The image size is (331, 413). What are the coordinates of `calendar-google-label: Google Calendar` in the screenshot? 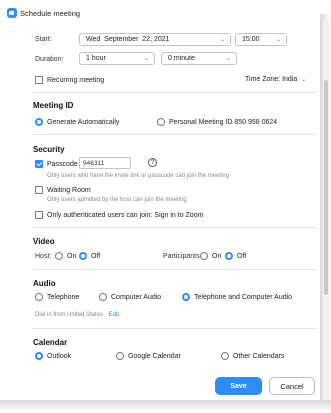 It's located at (154, 356).